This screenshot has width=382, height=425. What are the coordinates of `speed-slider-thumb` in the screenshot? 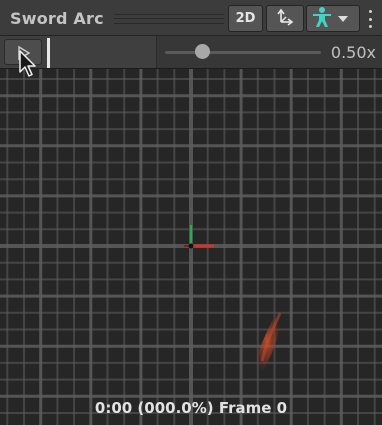 It's located at (202, 51).